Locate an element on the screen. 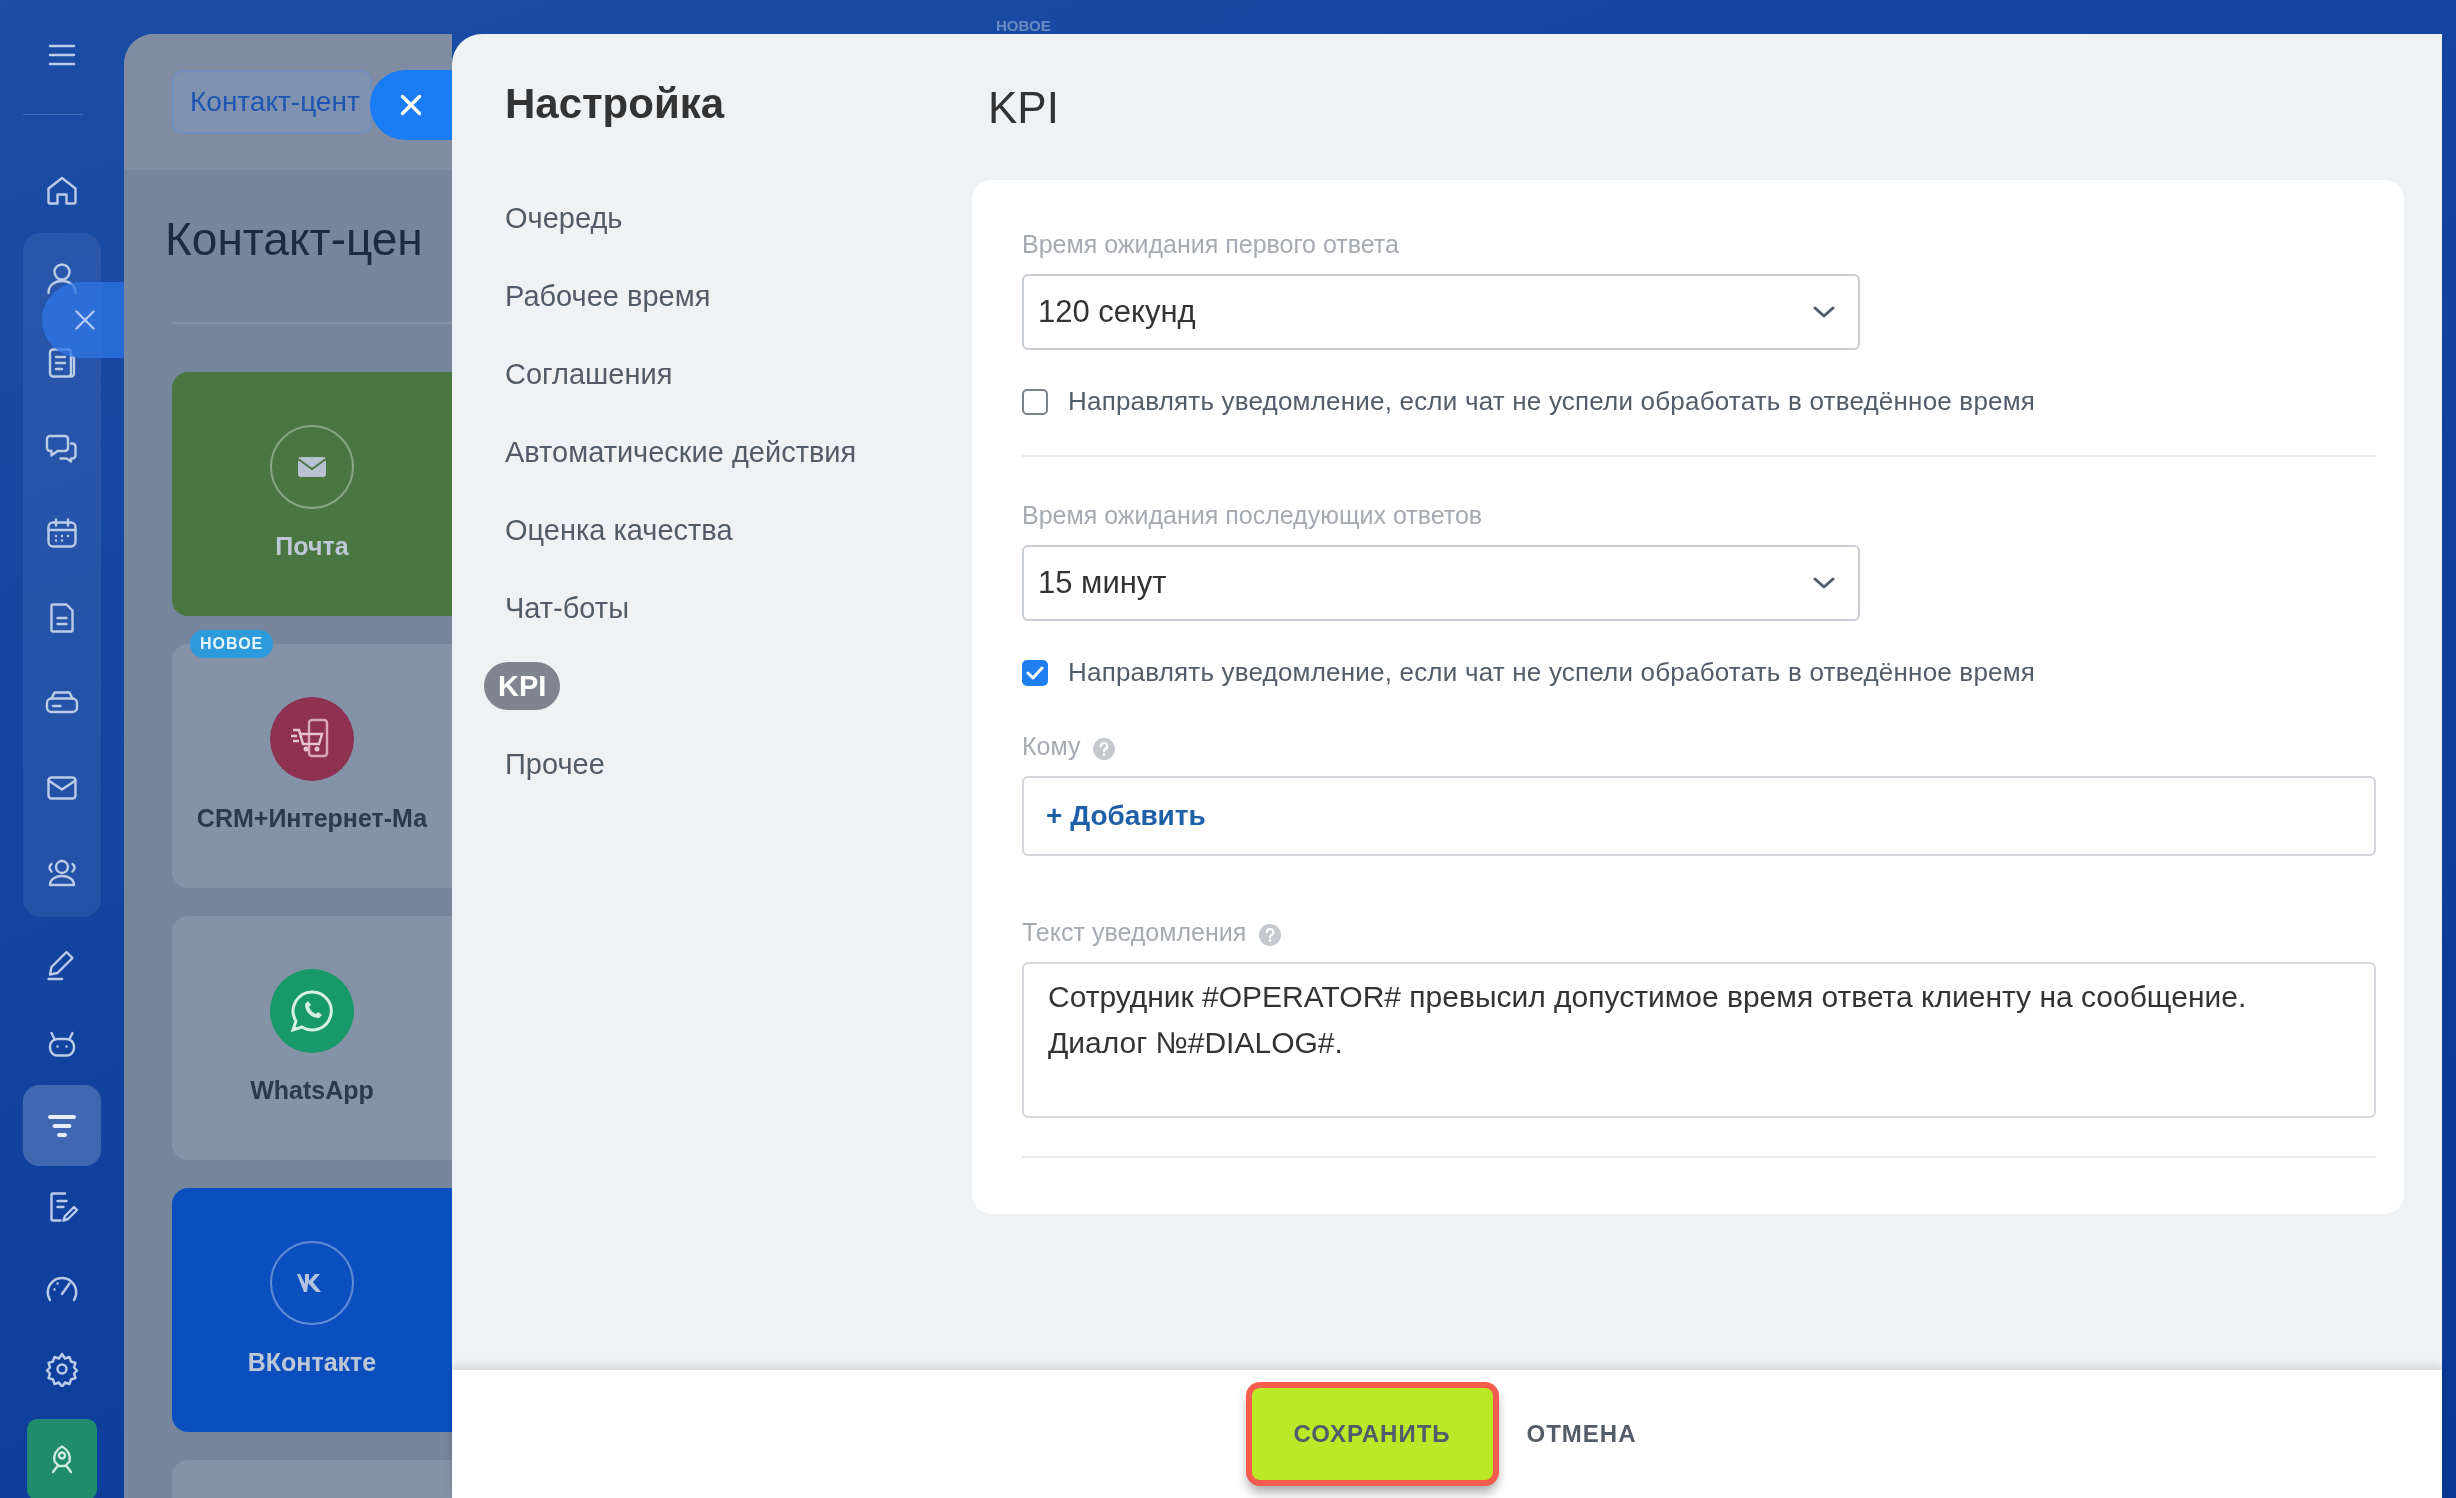 This screenshot has width=2456, height=1498. channel-card: ВКонтакте is located at coordinates (312, 1310).